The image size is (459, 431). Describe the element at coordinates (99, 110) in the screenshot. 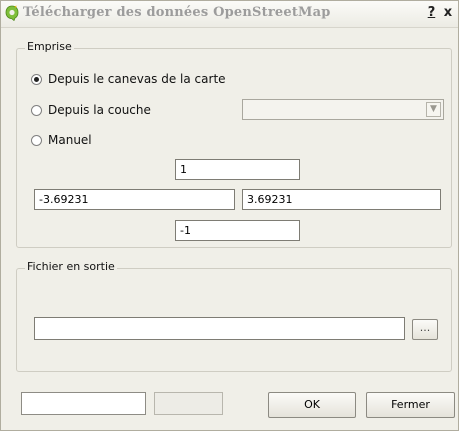

I see `radio-layer-label: Depuis la couche` at that location.